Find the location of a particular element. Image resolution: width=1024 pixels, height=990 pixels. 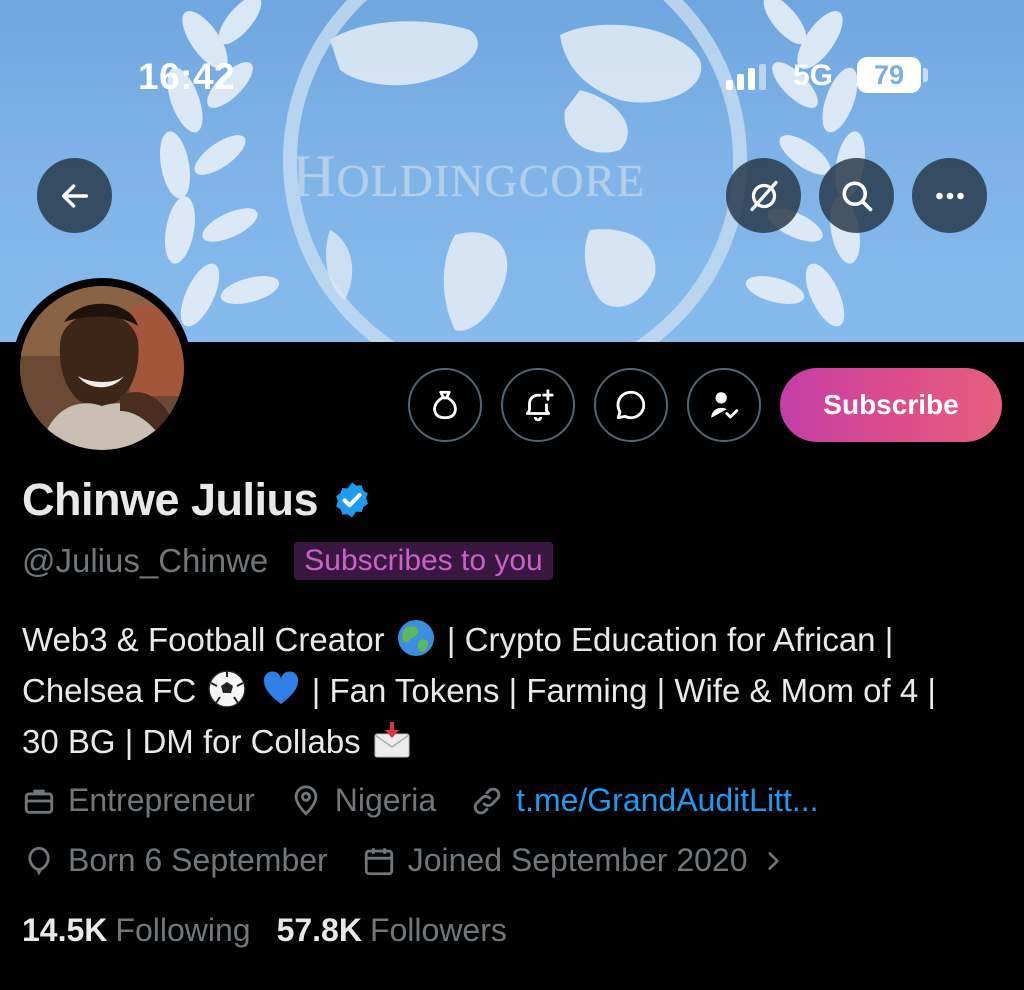

envelope-arrow-emoji-icon is located at coordinates (392, 740).